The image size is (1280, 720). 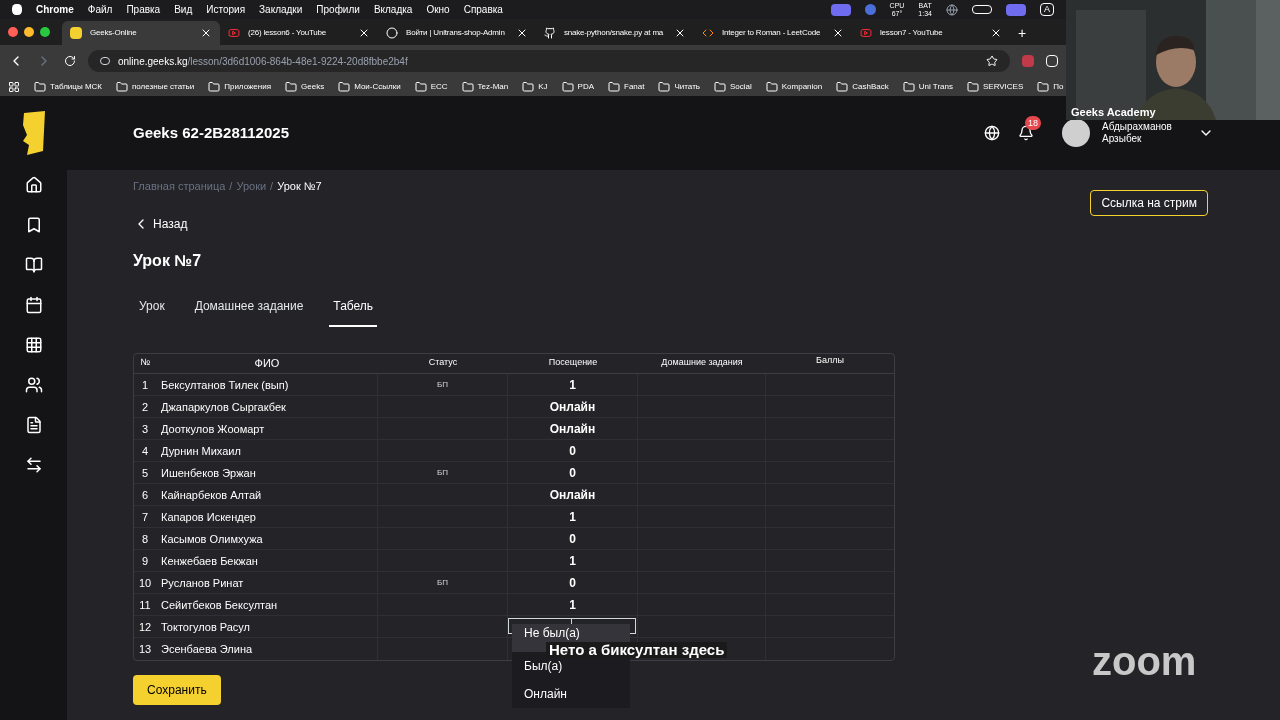 What do you see at coordinates (29, 32) in the screenshot?
I see `minimize-window-button` at bounding box center [29, 32].